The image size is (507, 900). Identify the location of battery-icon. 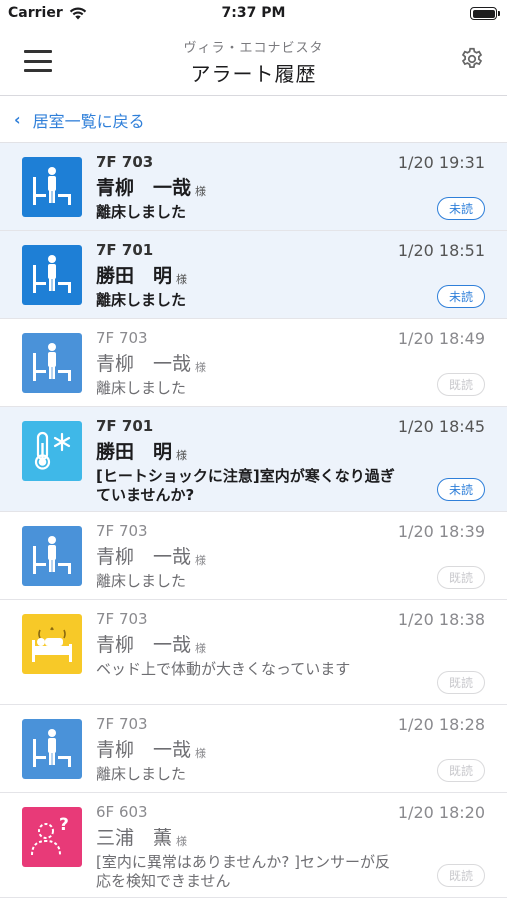
(485, 13).